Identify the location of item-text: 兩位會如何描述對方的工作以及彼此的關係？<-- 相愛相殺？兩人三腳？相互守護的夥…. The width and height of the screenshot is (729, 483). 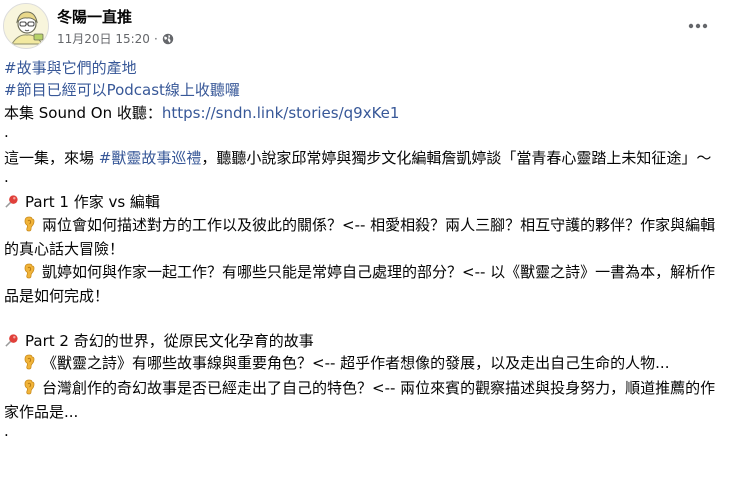
(360, 237).